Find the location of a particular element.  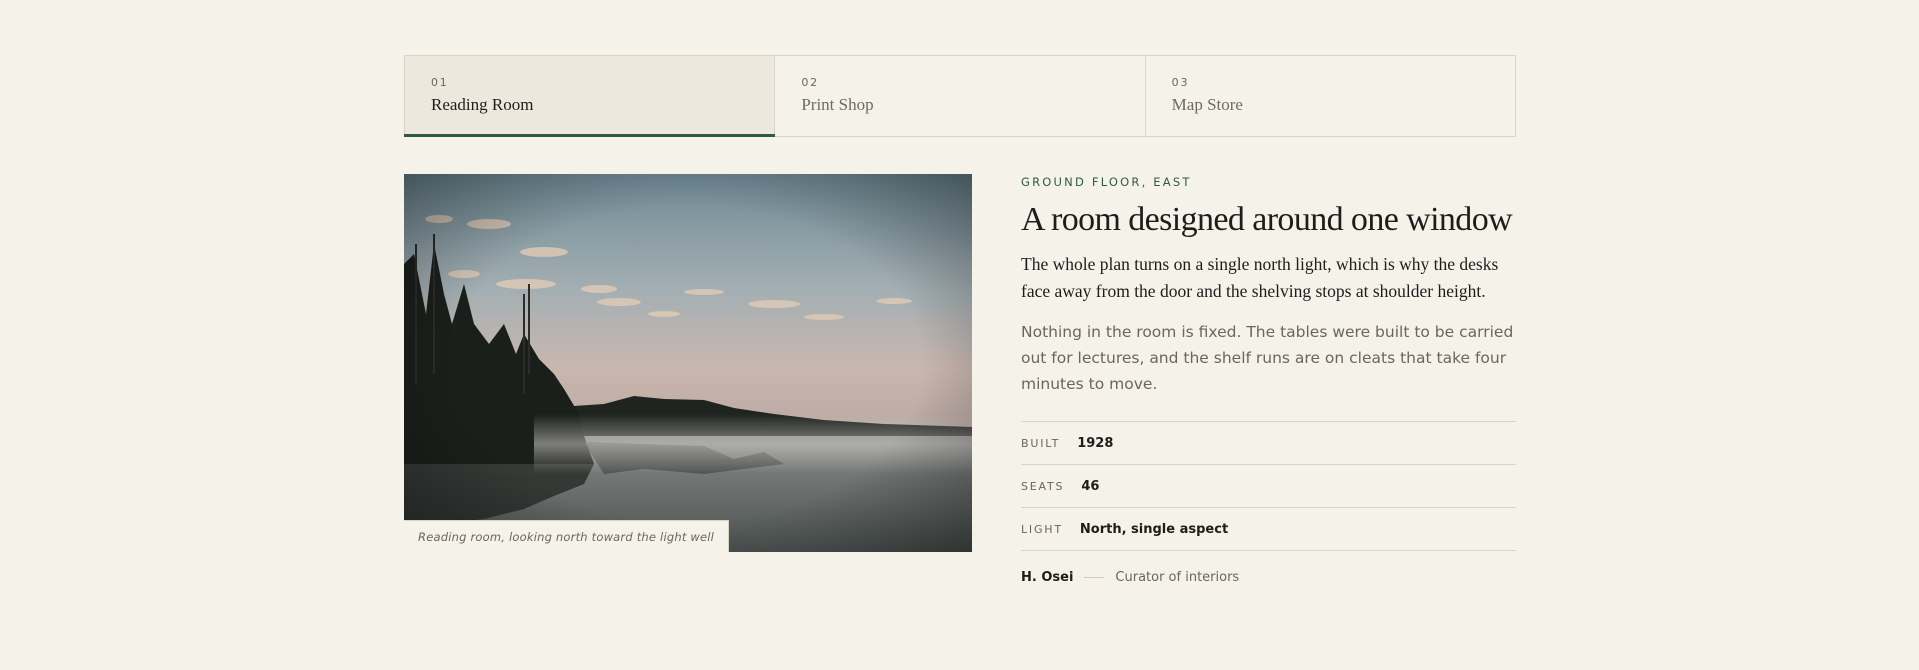

location-eyebrow: GROUND FLOOR, EAST is located at coordinates (1106, 182).